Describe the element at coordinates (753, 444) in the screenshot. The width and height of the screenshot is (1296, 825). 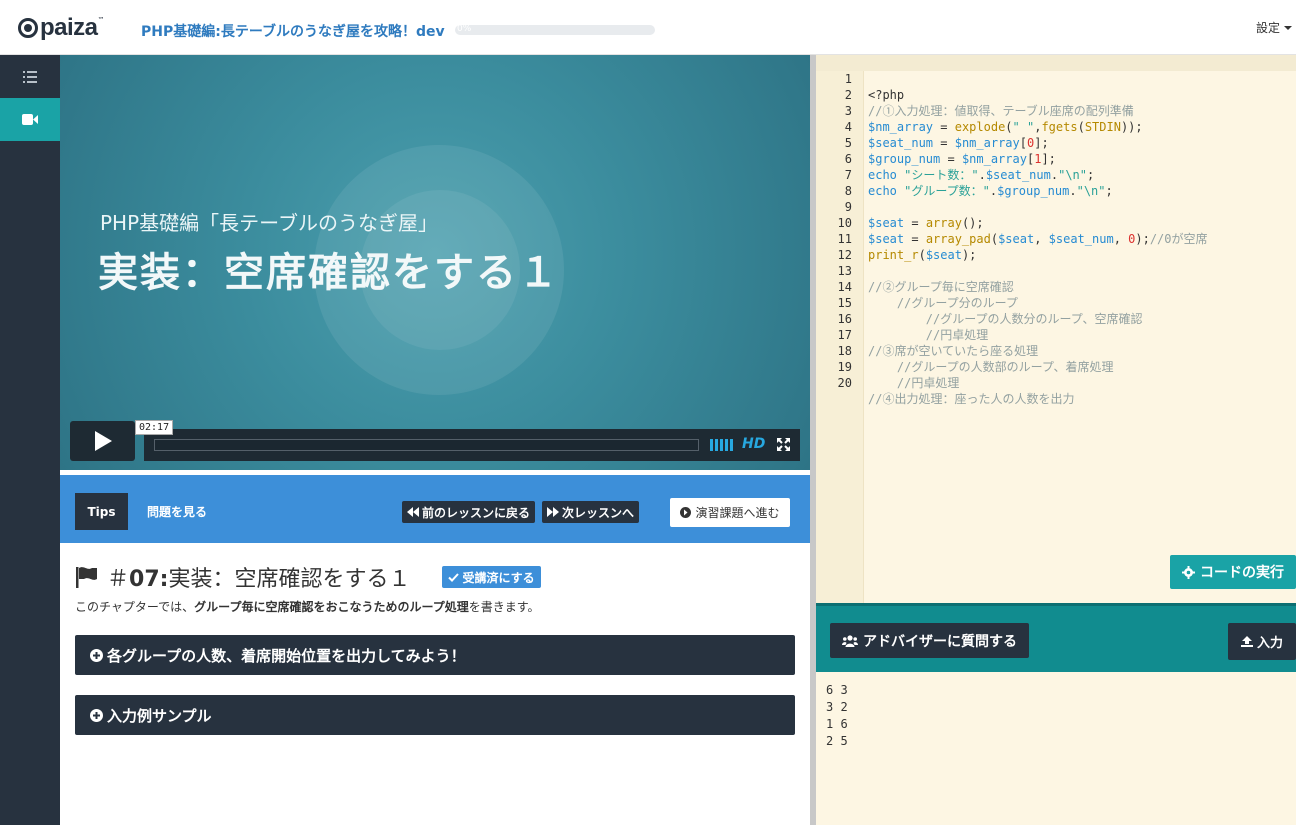
I see `hd-toggle: HD` at that location.